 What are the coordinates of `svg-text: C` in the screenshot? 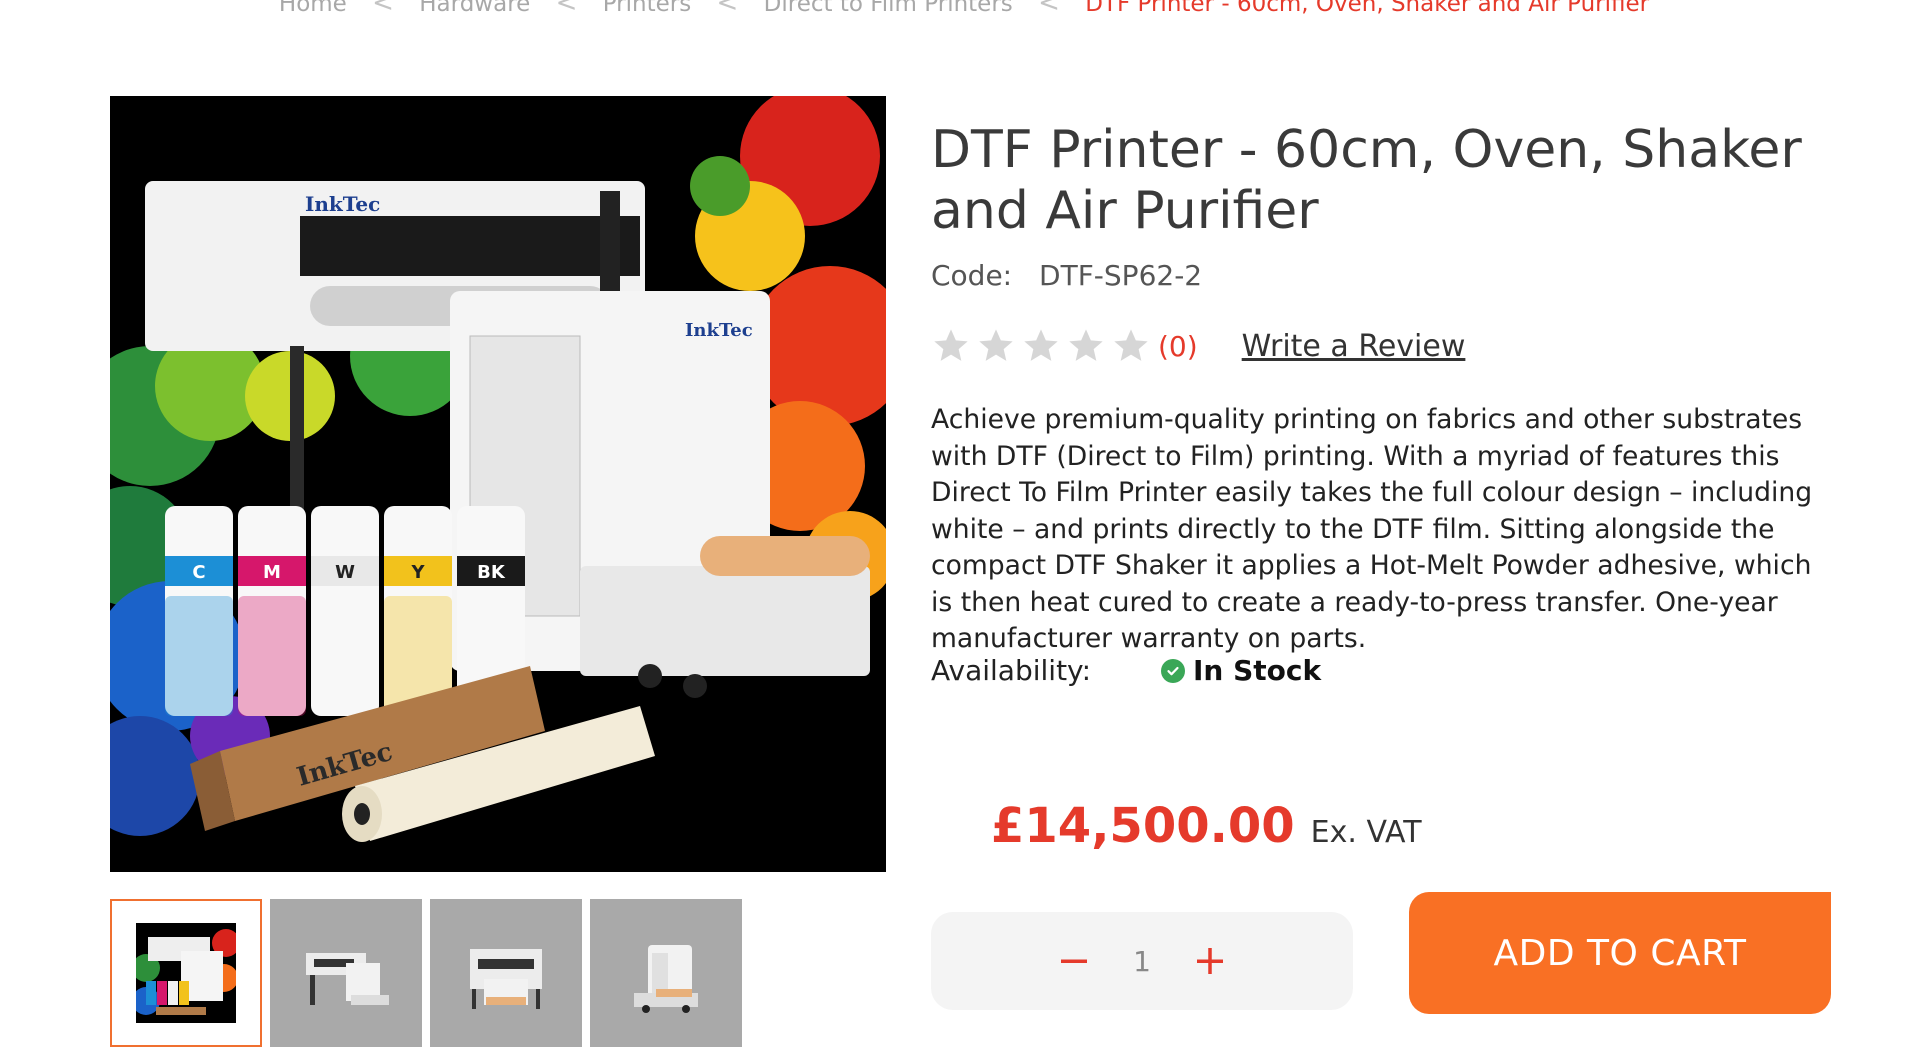 It's located at (198, 572).